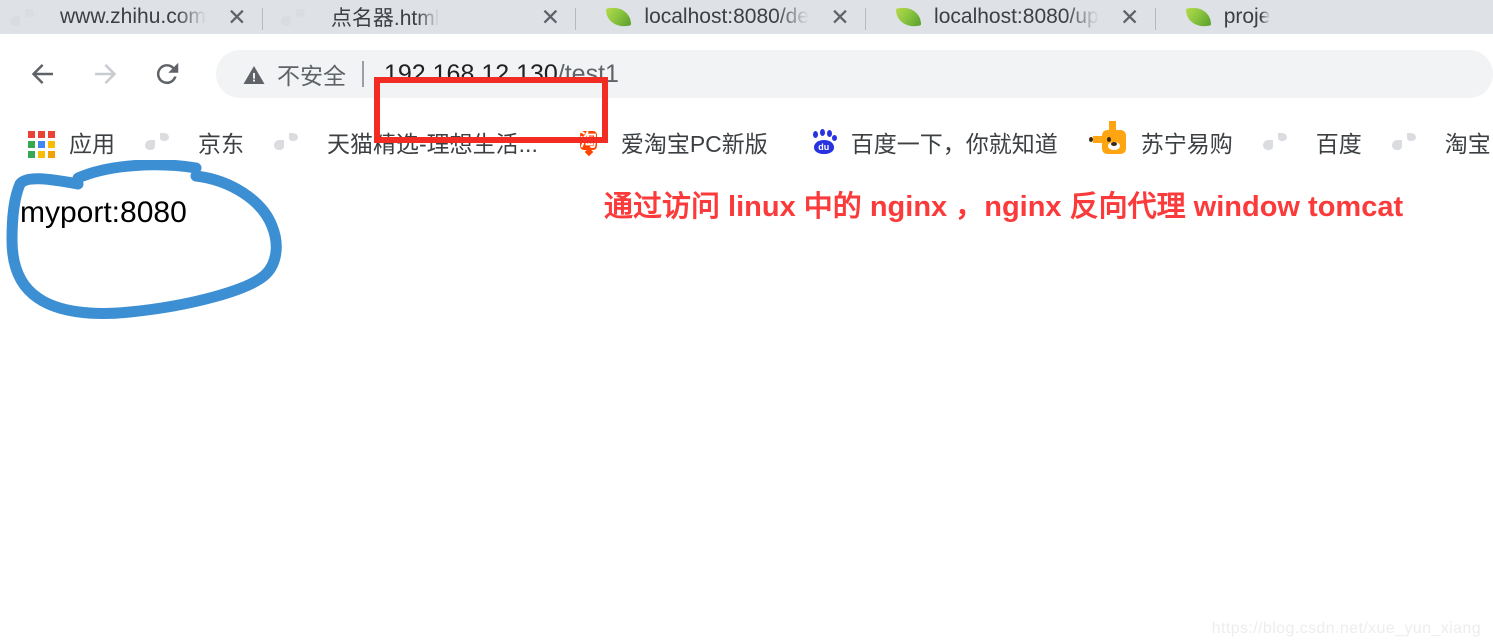 The width and height of the screenshot is (1493, 642). Describe the element at coordinates (43, 74) in the screenshot. I see `back-button` at that location.